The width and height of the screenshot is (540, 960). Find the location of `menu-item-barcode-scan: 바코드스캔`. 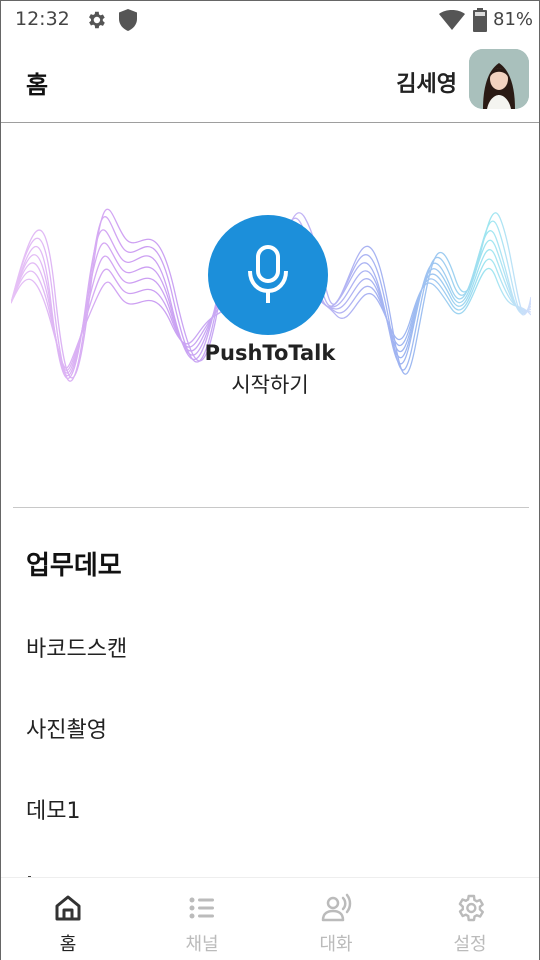

menu-item-barcode-scan: 바코드스캔 is located at coordinates (76, 647).